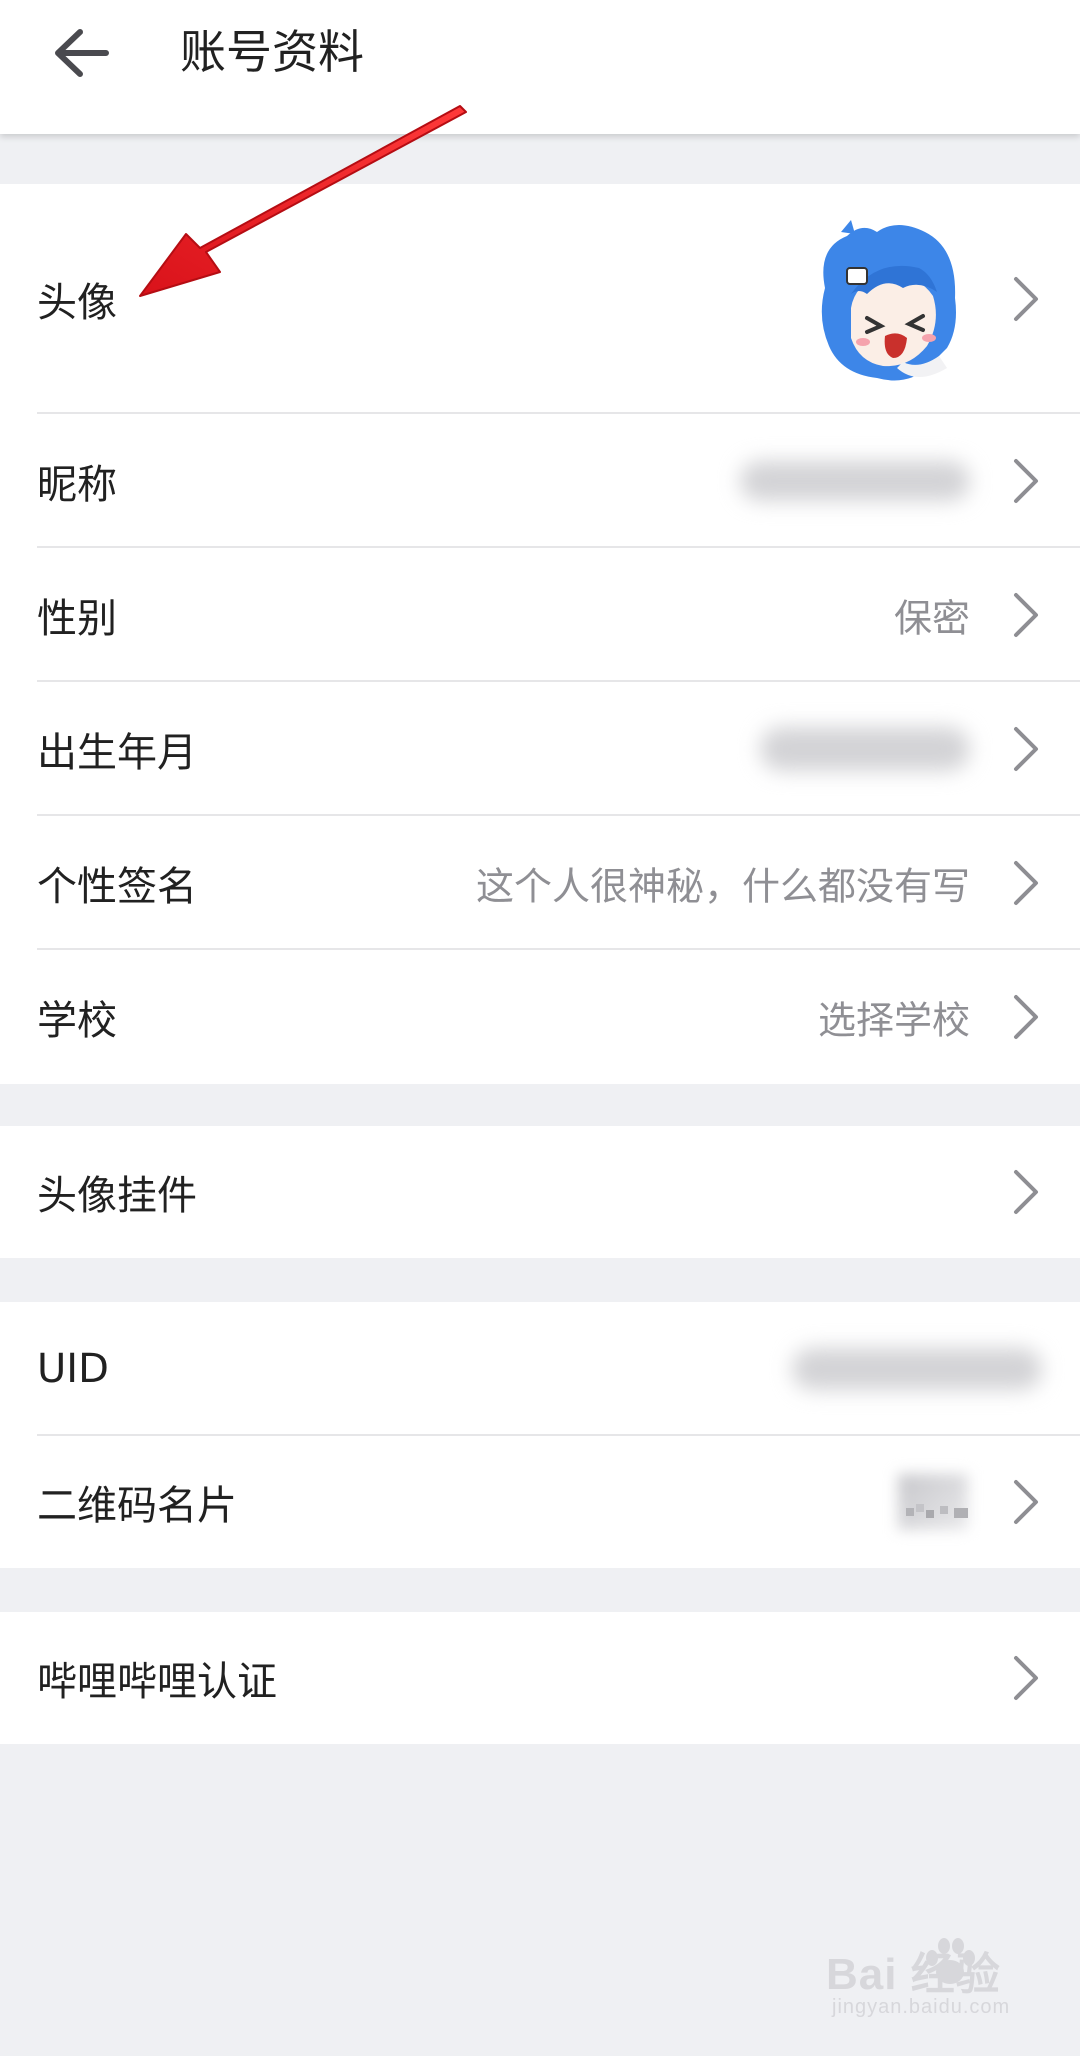 The image size is (1080, 2056). I want to click on nickname-value-redacted, so click(855, 481).